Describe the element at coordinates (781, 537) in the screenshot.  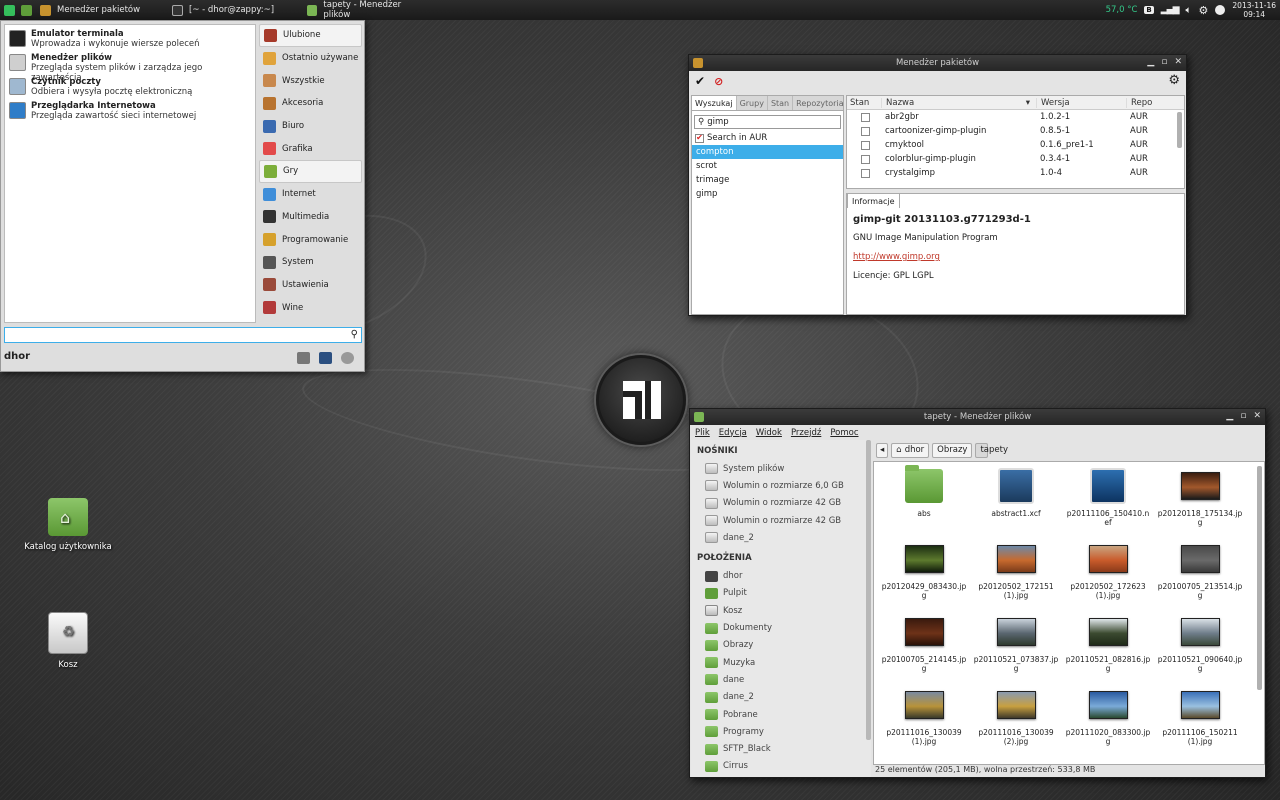
I see `sidebar-device: dane_2` at that location.